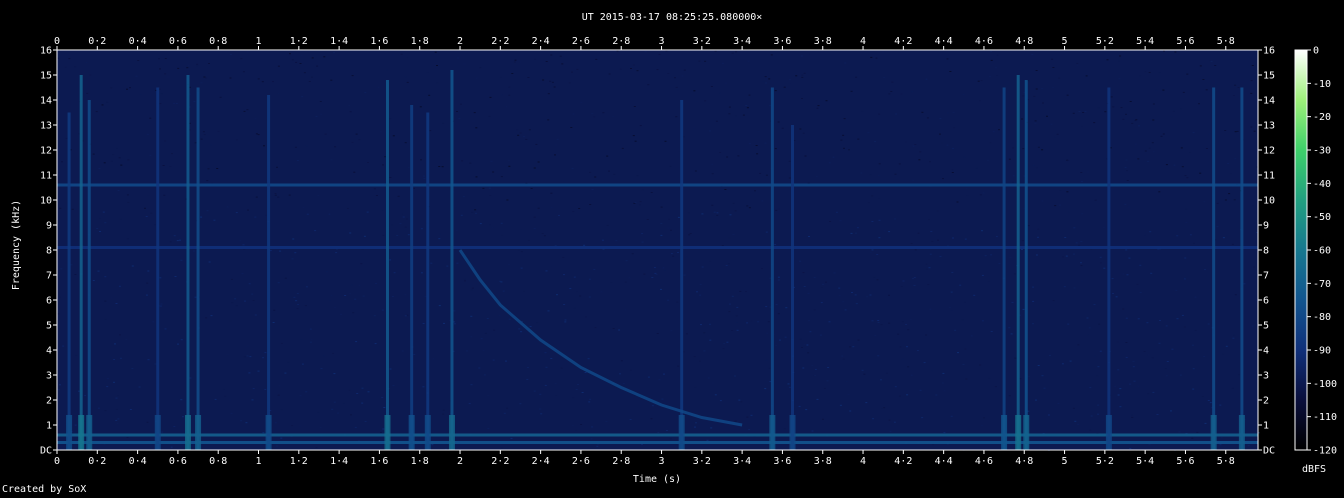 Image resolution: width=1344 pixels, height=498 pixels. I want to click on y-tick-label-right: 4, so click(1266, 351).